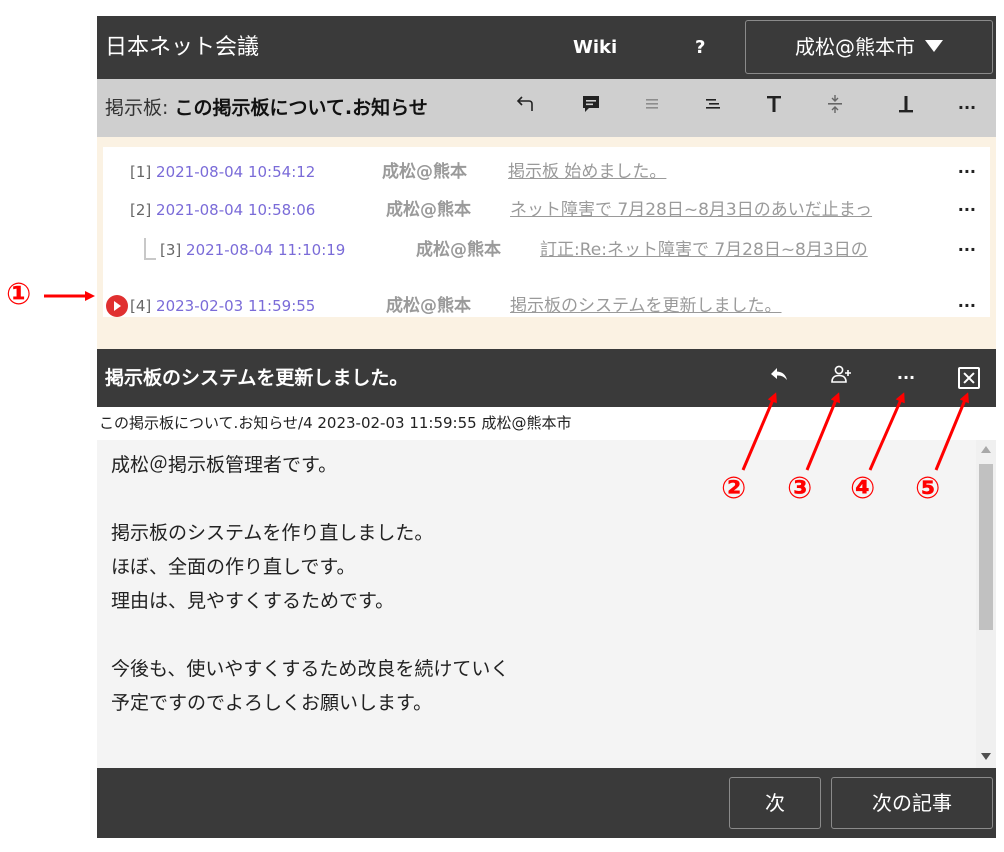 The width and height of the screenshot is (1004, 852). What do you see at coordinates (986, 547) in the screenshot?
I see `scroll-thumb` at bounding box center [986, 547].